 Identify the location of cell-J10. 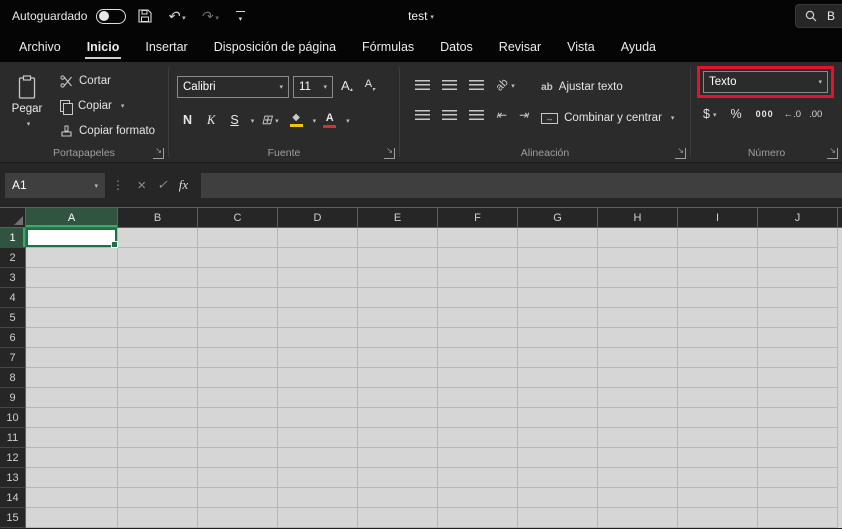
(798, 418).